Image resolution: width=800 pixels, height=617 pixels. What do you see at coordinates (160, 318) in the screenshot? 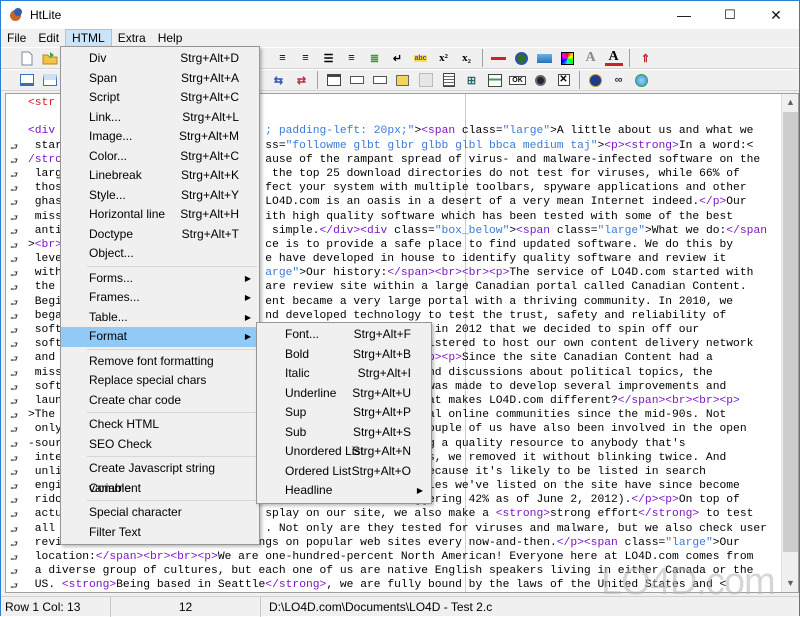
I see `menu-item-table: Table...▶` at bounding box center [160, 318].